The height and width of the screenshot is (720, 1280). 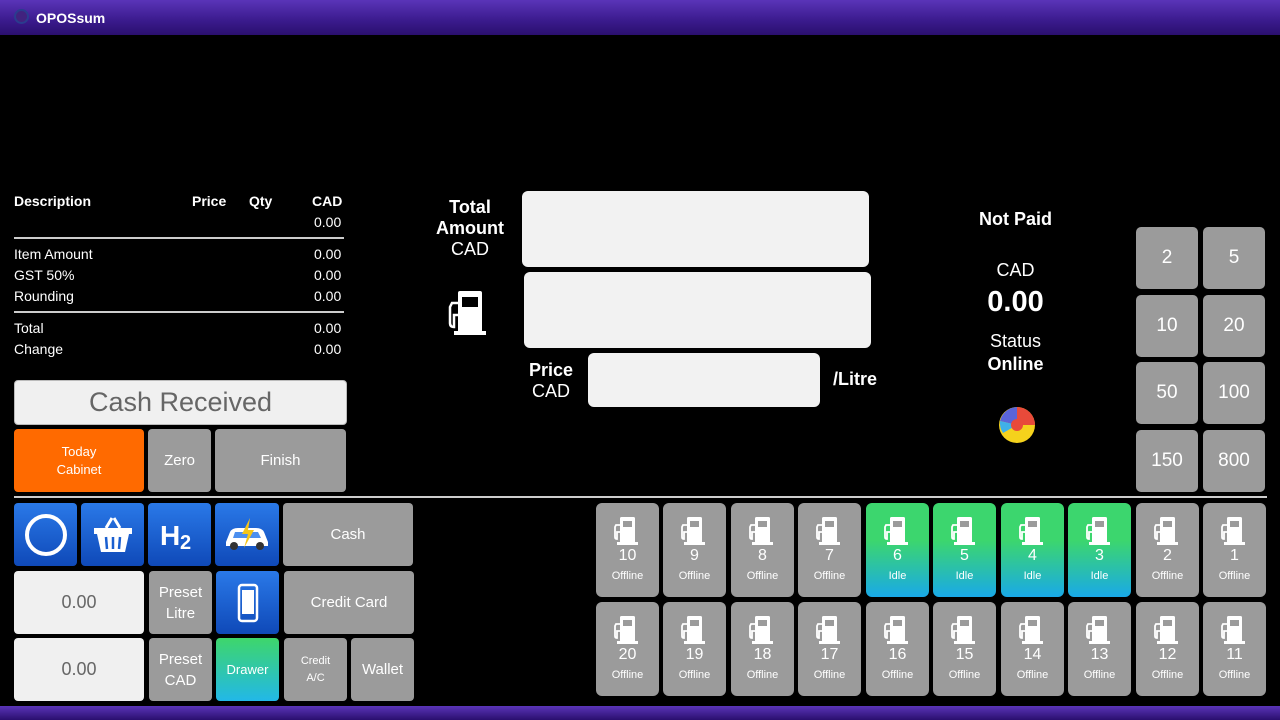 I want to click on receipt-subtotal-value: 0.00, so click(x=328, y=222).